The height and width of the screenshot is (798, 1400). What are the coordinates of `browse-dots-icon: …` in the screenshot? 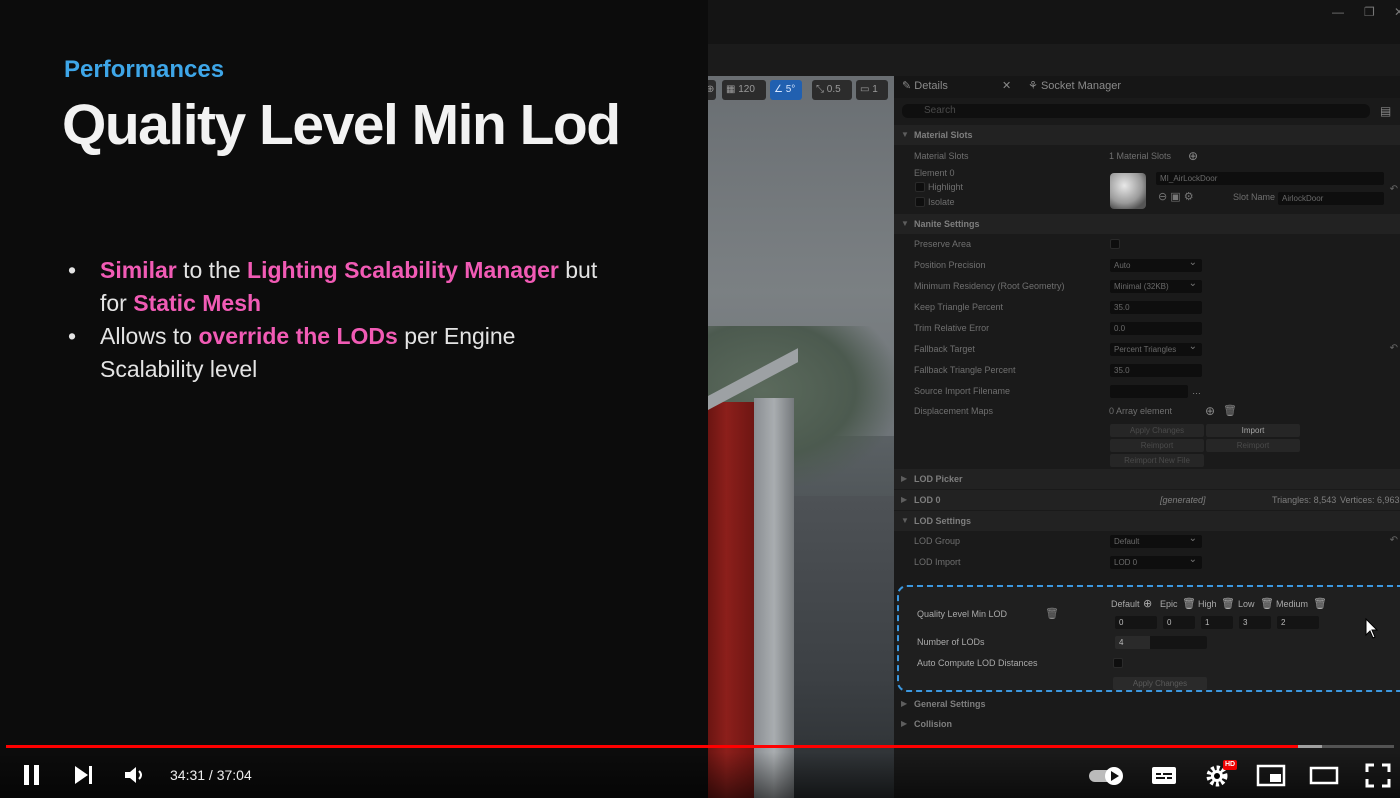 It's located at (1196, 391).